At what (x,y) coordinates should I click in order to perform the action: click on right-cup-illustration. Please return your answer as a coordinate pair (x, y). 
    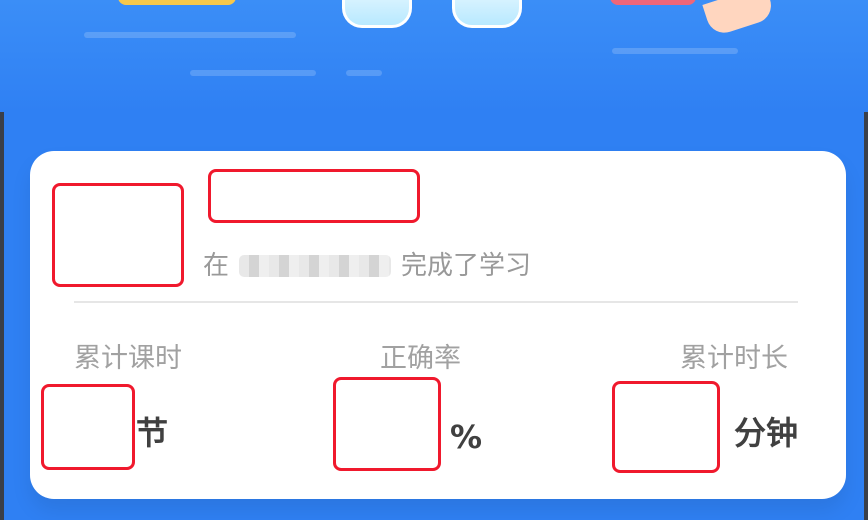
    Looking at the image, I should click on (487, 14).